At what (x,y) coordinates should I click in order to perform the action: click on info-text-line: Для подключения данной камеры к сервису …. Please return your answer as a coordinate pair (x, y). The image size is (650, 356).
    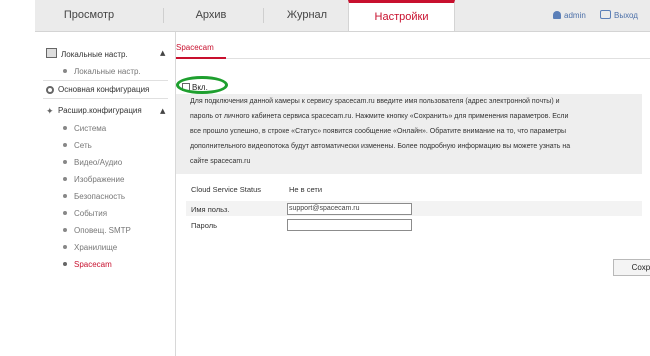
    Looking at the image, I should click on (375, 101).